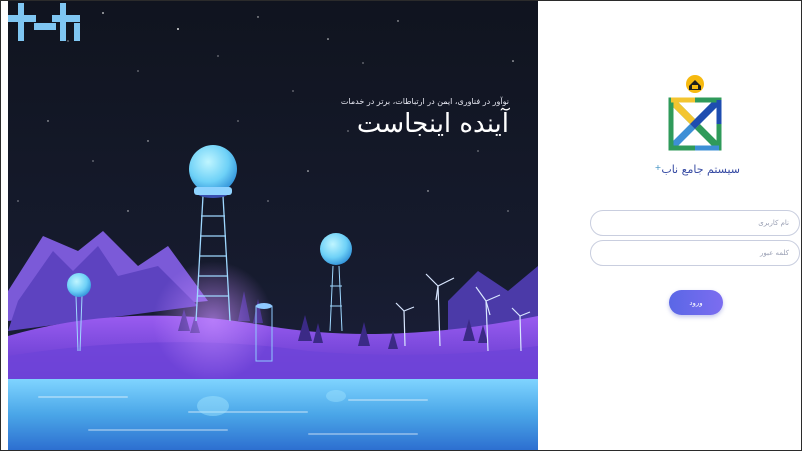 The width and height of the screenshot is (802, 451). Describe the element at coordinates (432, 124) in the screenshot. I see `hero-headline: آینده اینجاست` at that location.